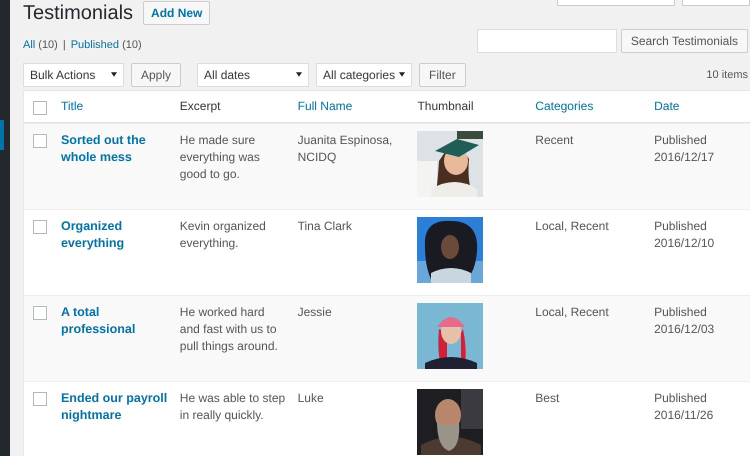  I want to click on date-text: Published 2016/12/17, so click(684, 148).